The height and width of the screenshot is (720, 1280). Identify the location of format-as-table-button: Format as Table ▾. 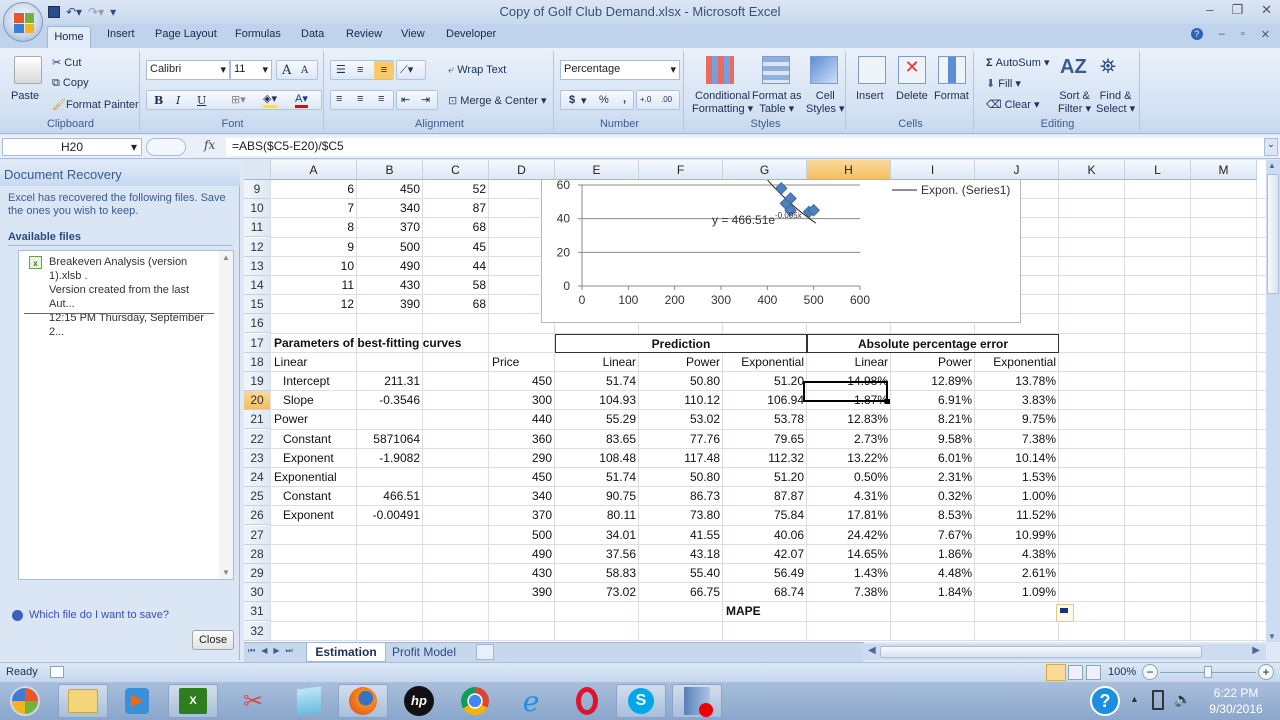
(777, 103).